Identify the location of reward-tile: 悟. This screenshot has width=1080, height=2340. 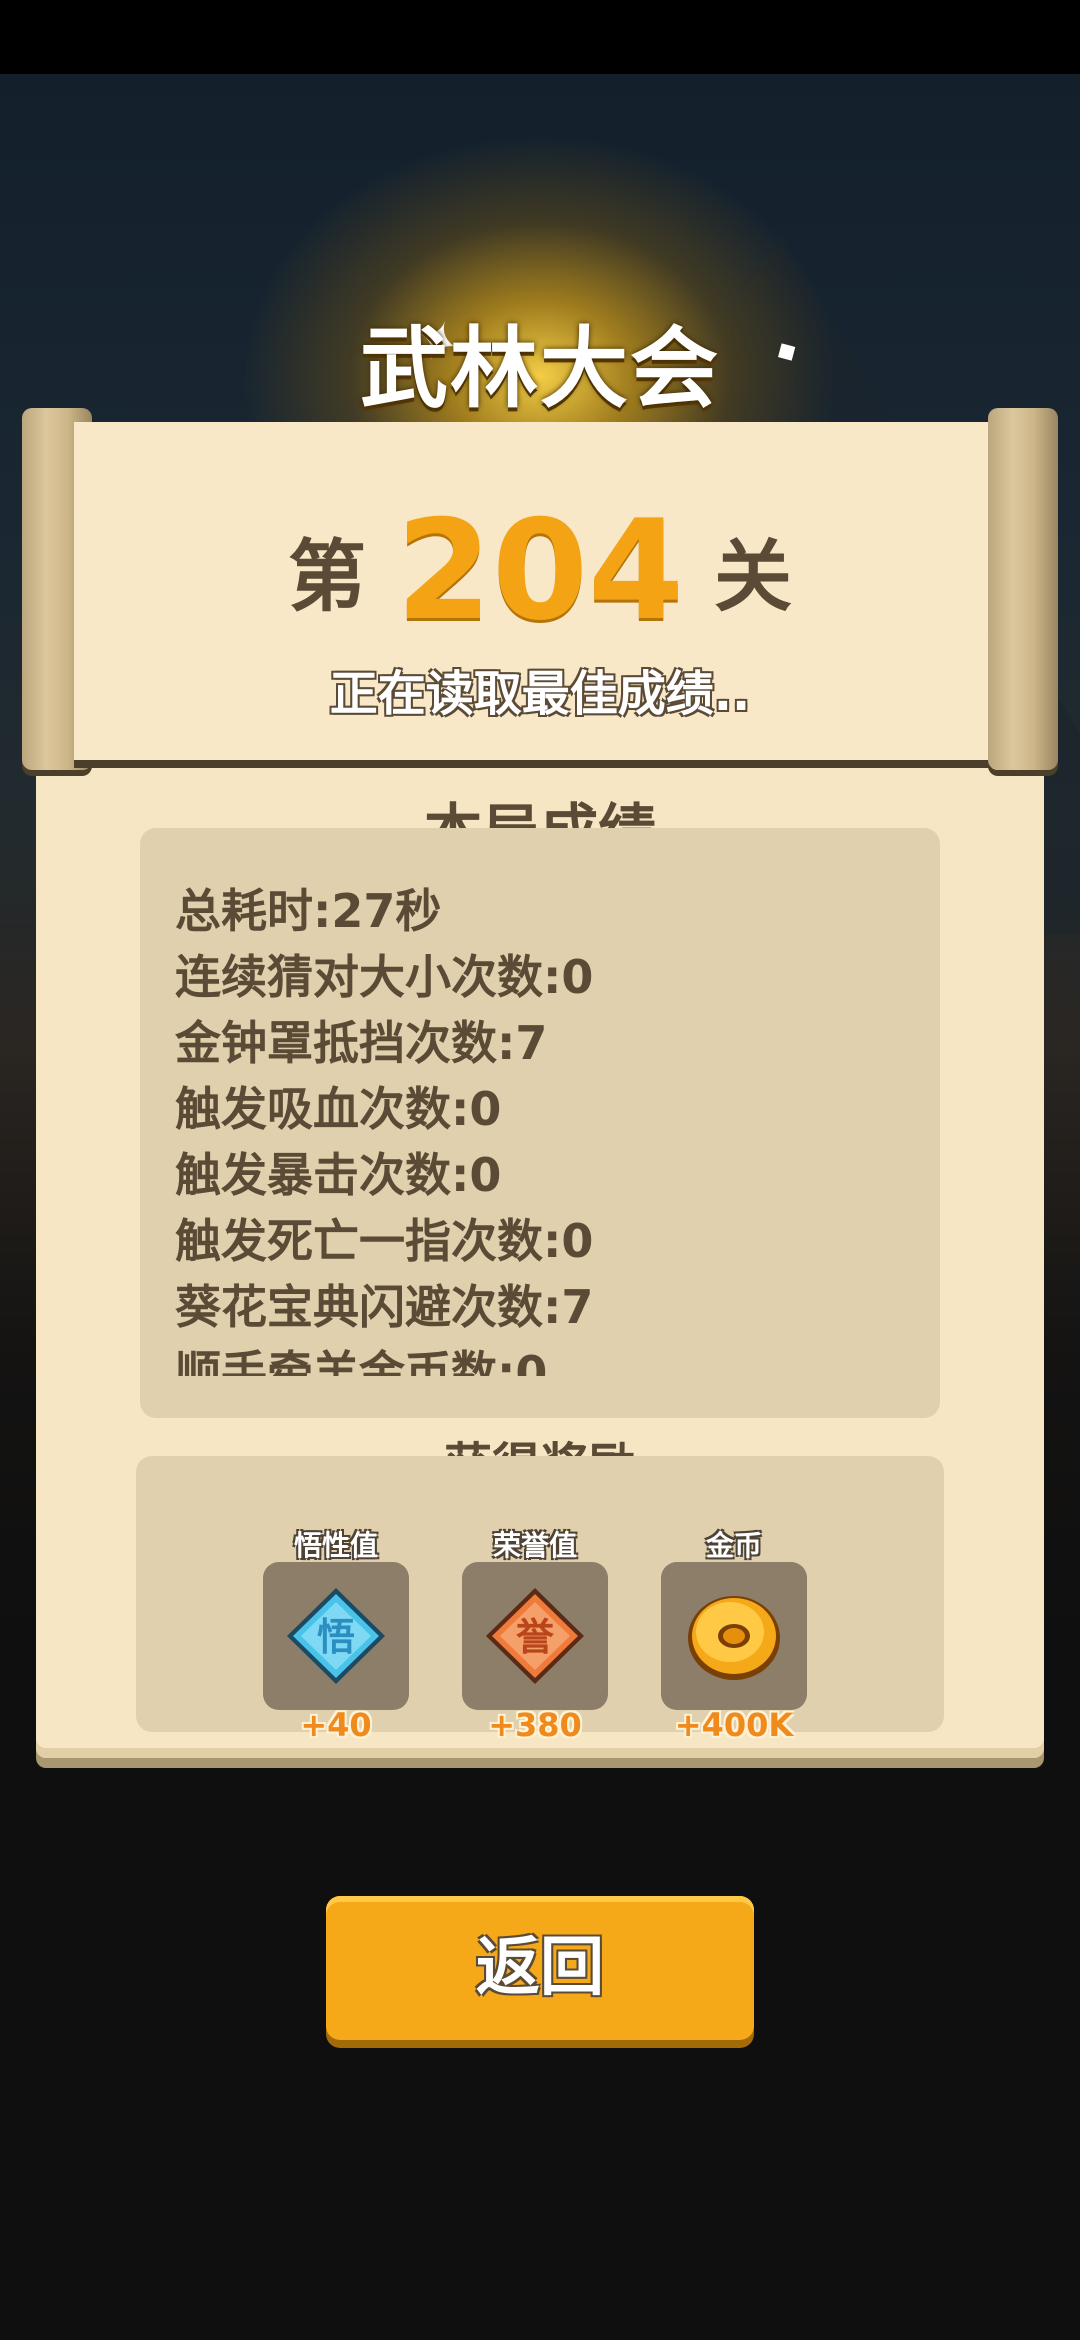
(336, 1636).